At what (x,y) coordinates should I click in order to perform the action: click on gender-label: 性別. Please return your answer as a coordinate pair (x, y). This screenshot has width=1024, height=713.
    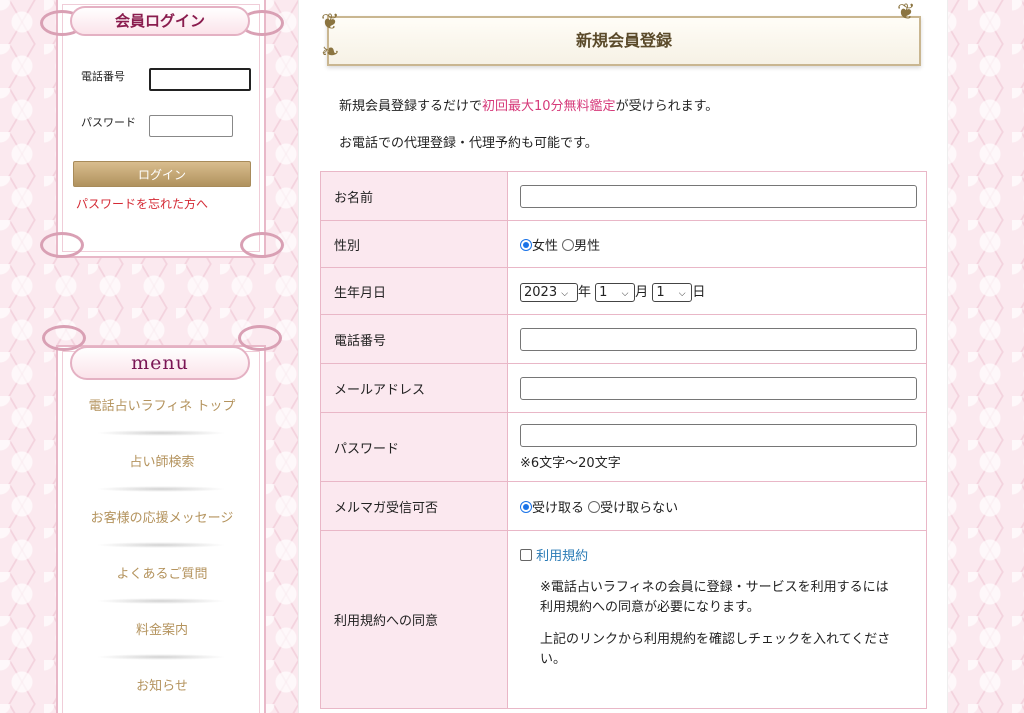
    Looking at the image, I should click on (414, 244).